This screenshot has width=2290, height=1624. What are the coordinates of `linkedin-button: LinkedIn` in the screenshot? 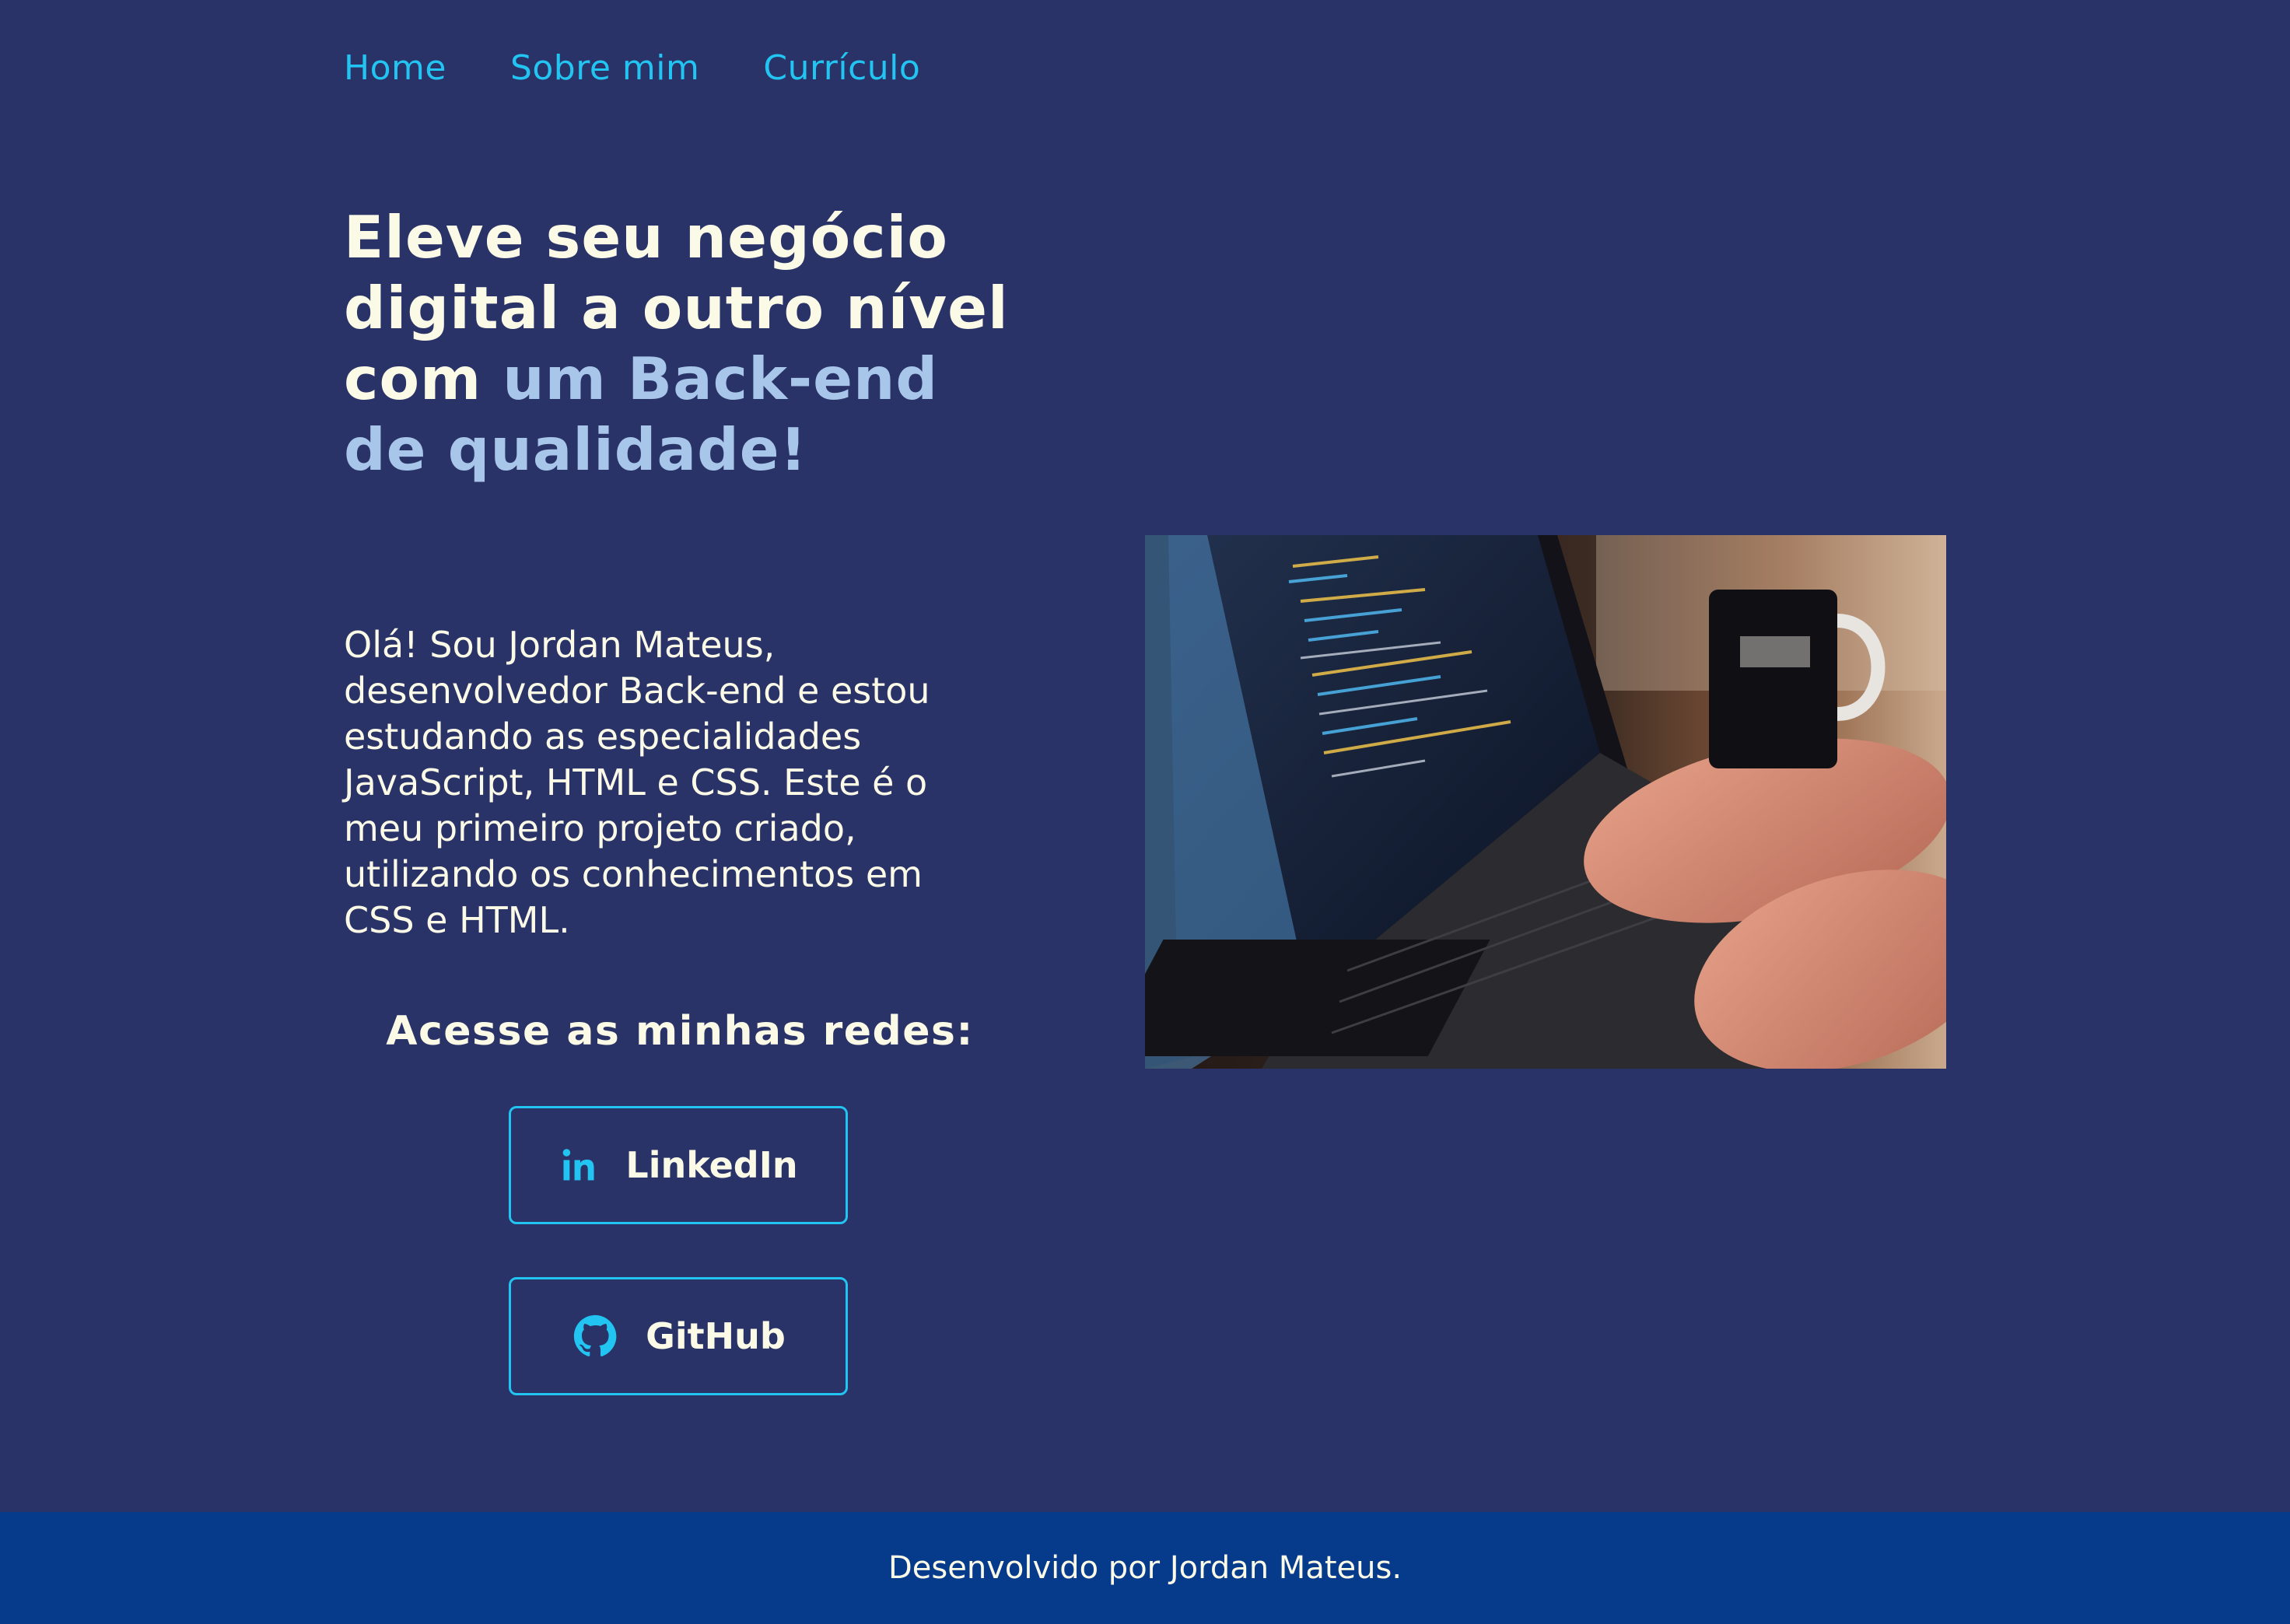 It's located at (678, 1165).